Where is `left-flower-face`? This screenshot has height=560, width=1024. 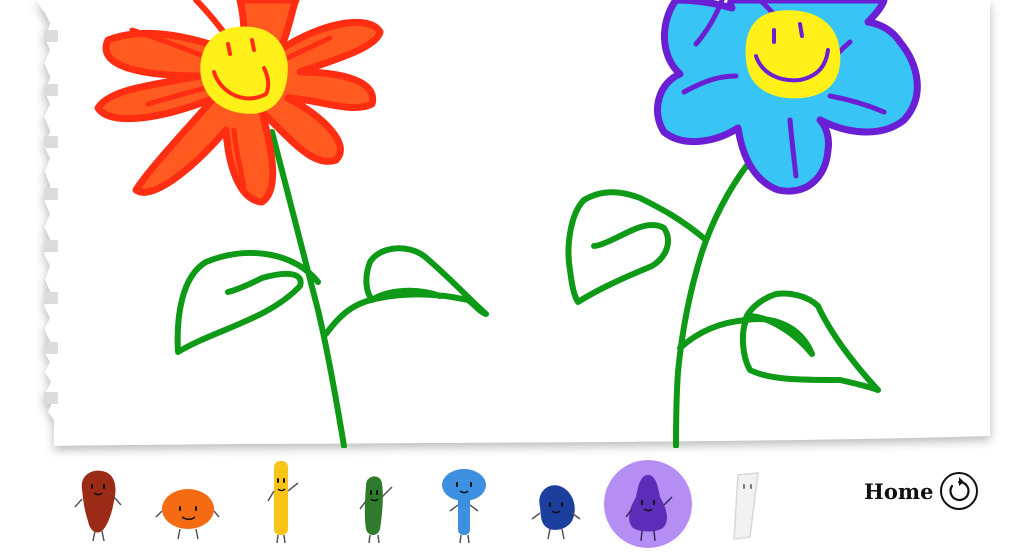 left-flower-face is located at coordinates (244, 70).